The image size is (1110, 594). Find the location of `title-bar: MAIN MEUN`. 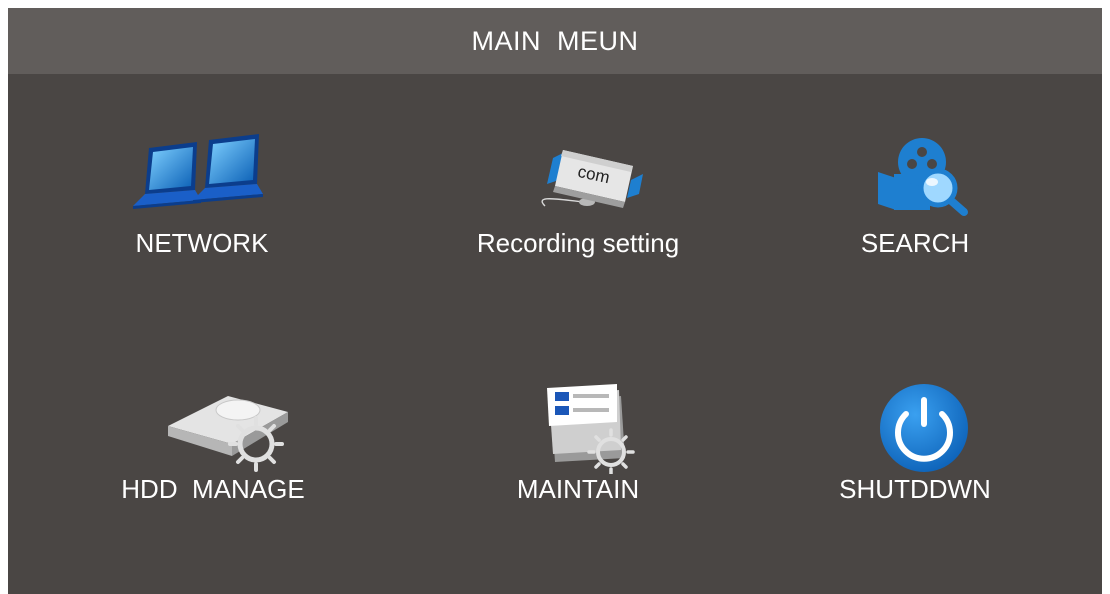

title-bar: MAIN MEUN is located at coordinates (555, 41).